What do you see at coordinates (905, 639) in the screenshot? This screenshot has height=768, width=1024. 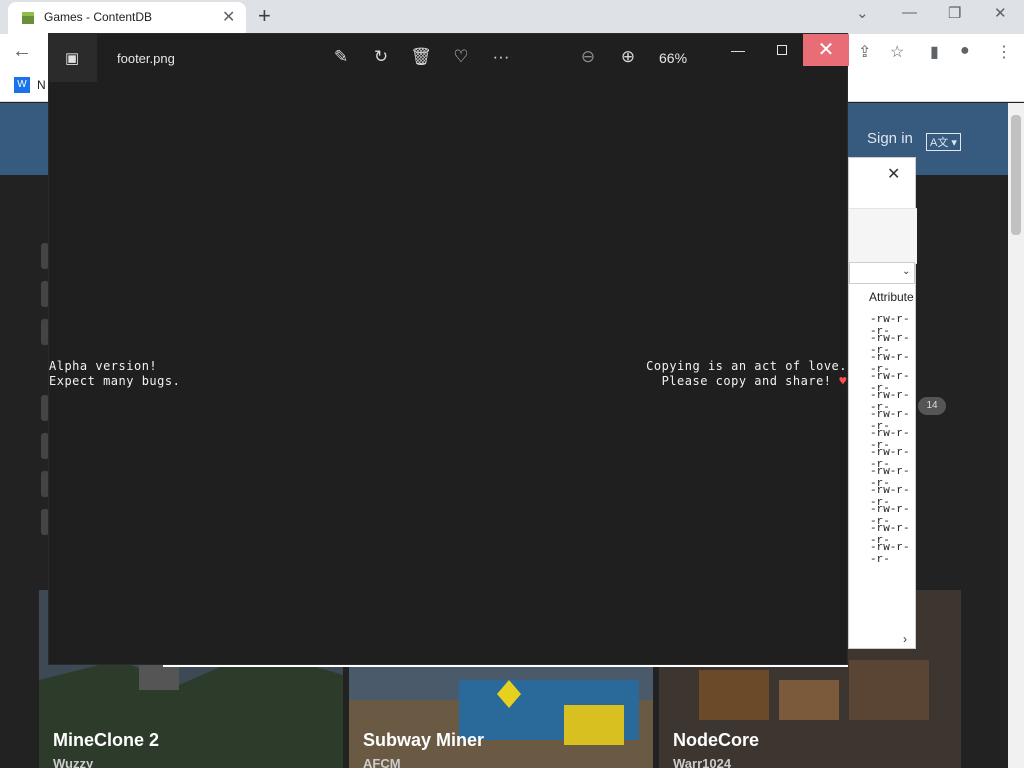 I see `chevron-right-icon: ›` at bounding box center [905, 639].